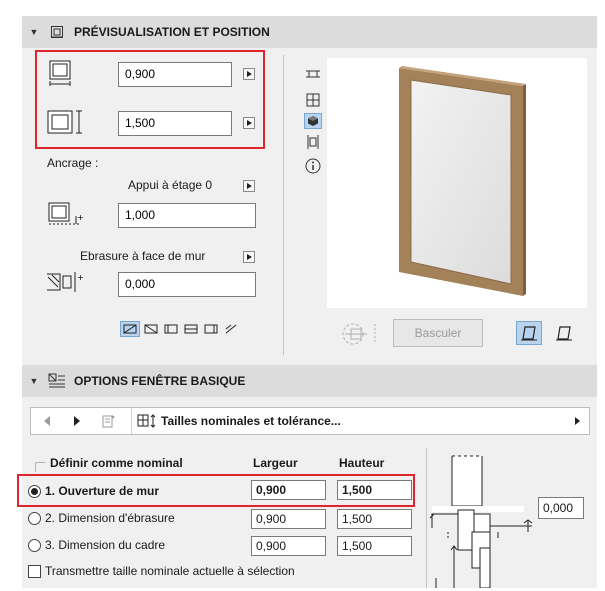  I want to click on section-title-preview: PRÉVISUALISATION ET POSITION, so click(172, 32).